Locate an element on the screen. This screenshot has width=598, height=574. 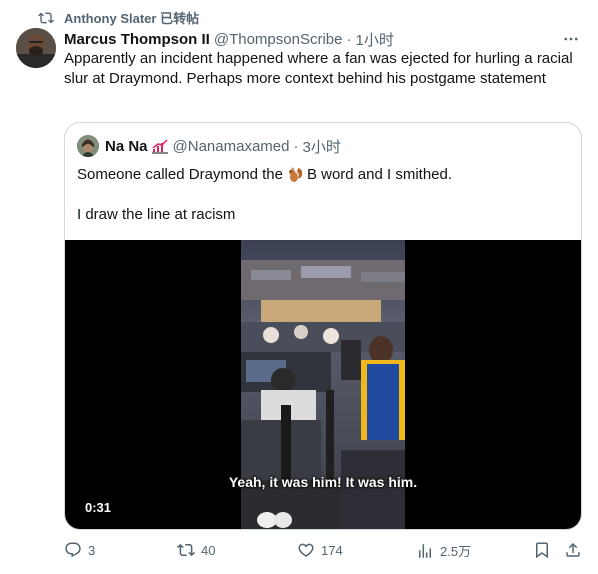
author-handle: @ThompsonScribe is located at coordinates (278, 39).